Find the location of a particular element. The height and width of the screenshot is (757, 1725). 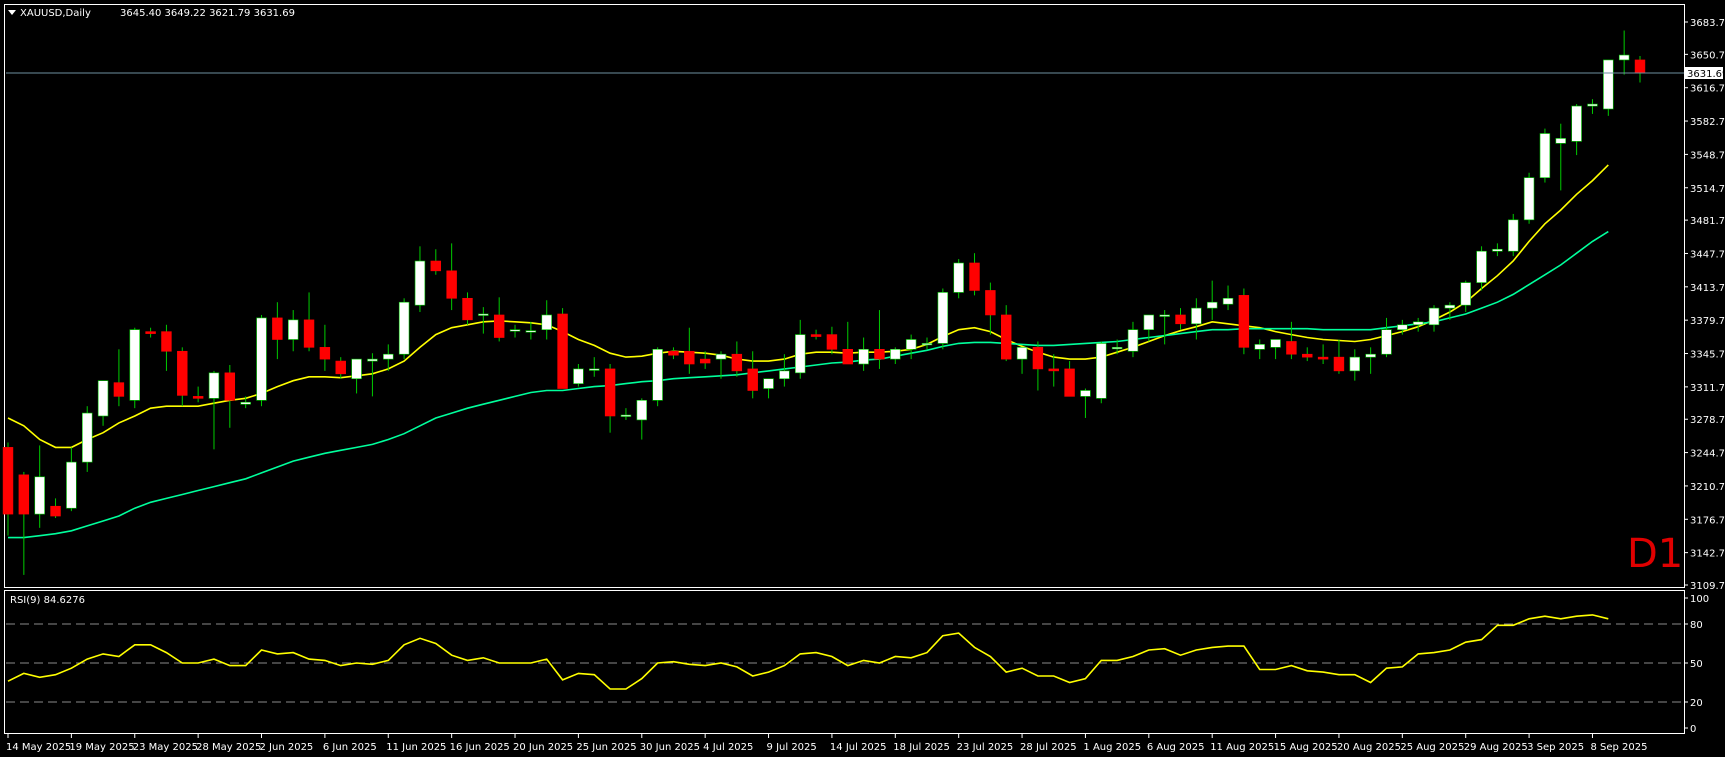

price-tick-label: 3616.70 is located at coordinates (1707, 89).